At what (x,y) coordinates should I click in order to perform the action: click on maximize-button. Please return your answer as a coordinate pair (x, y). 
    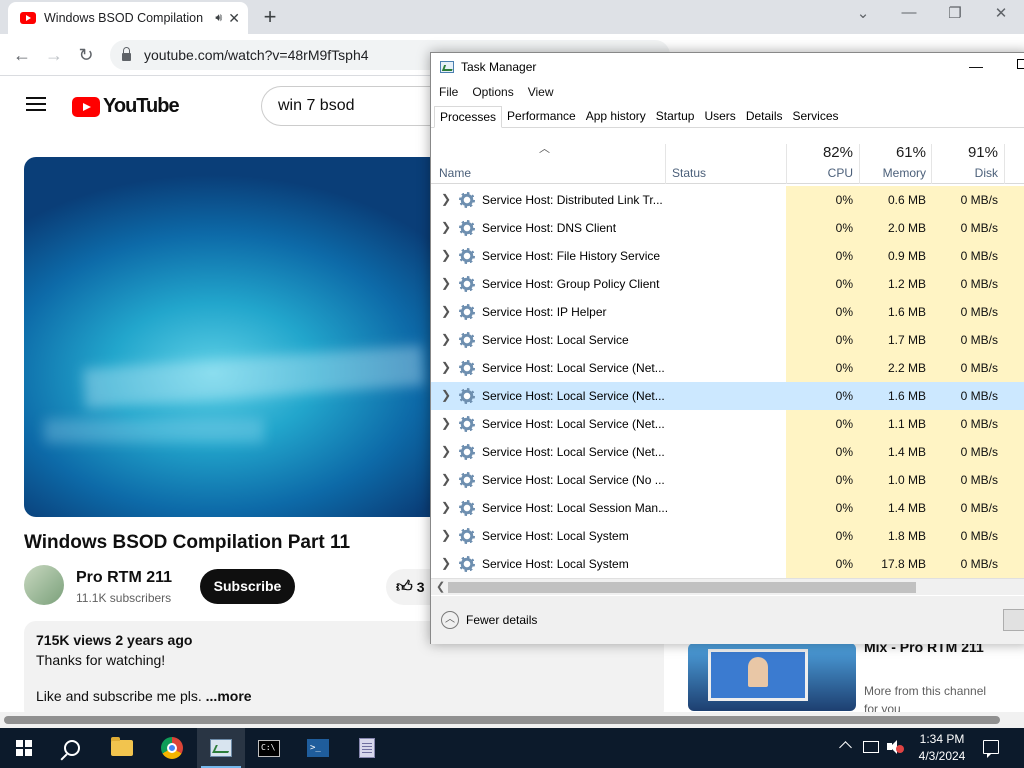
    Looking at the image, I should click on (1020, 64).